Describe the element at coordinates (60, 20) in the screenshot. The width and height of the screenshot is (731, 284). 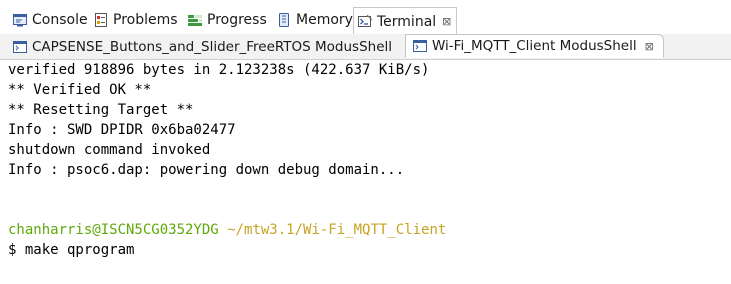
I see `tab-console-label: Console` at that location.